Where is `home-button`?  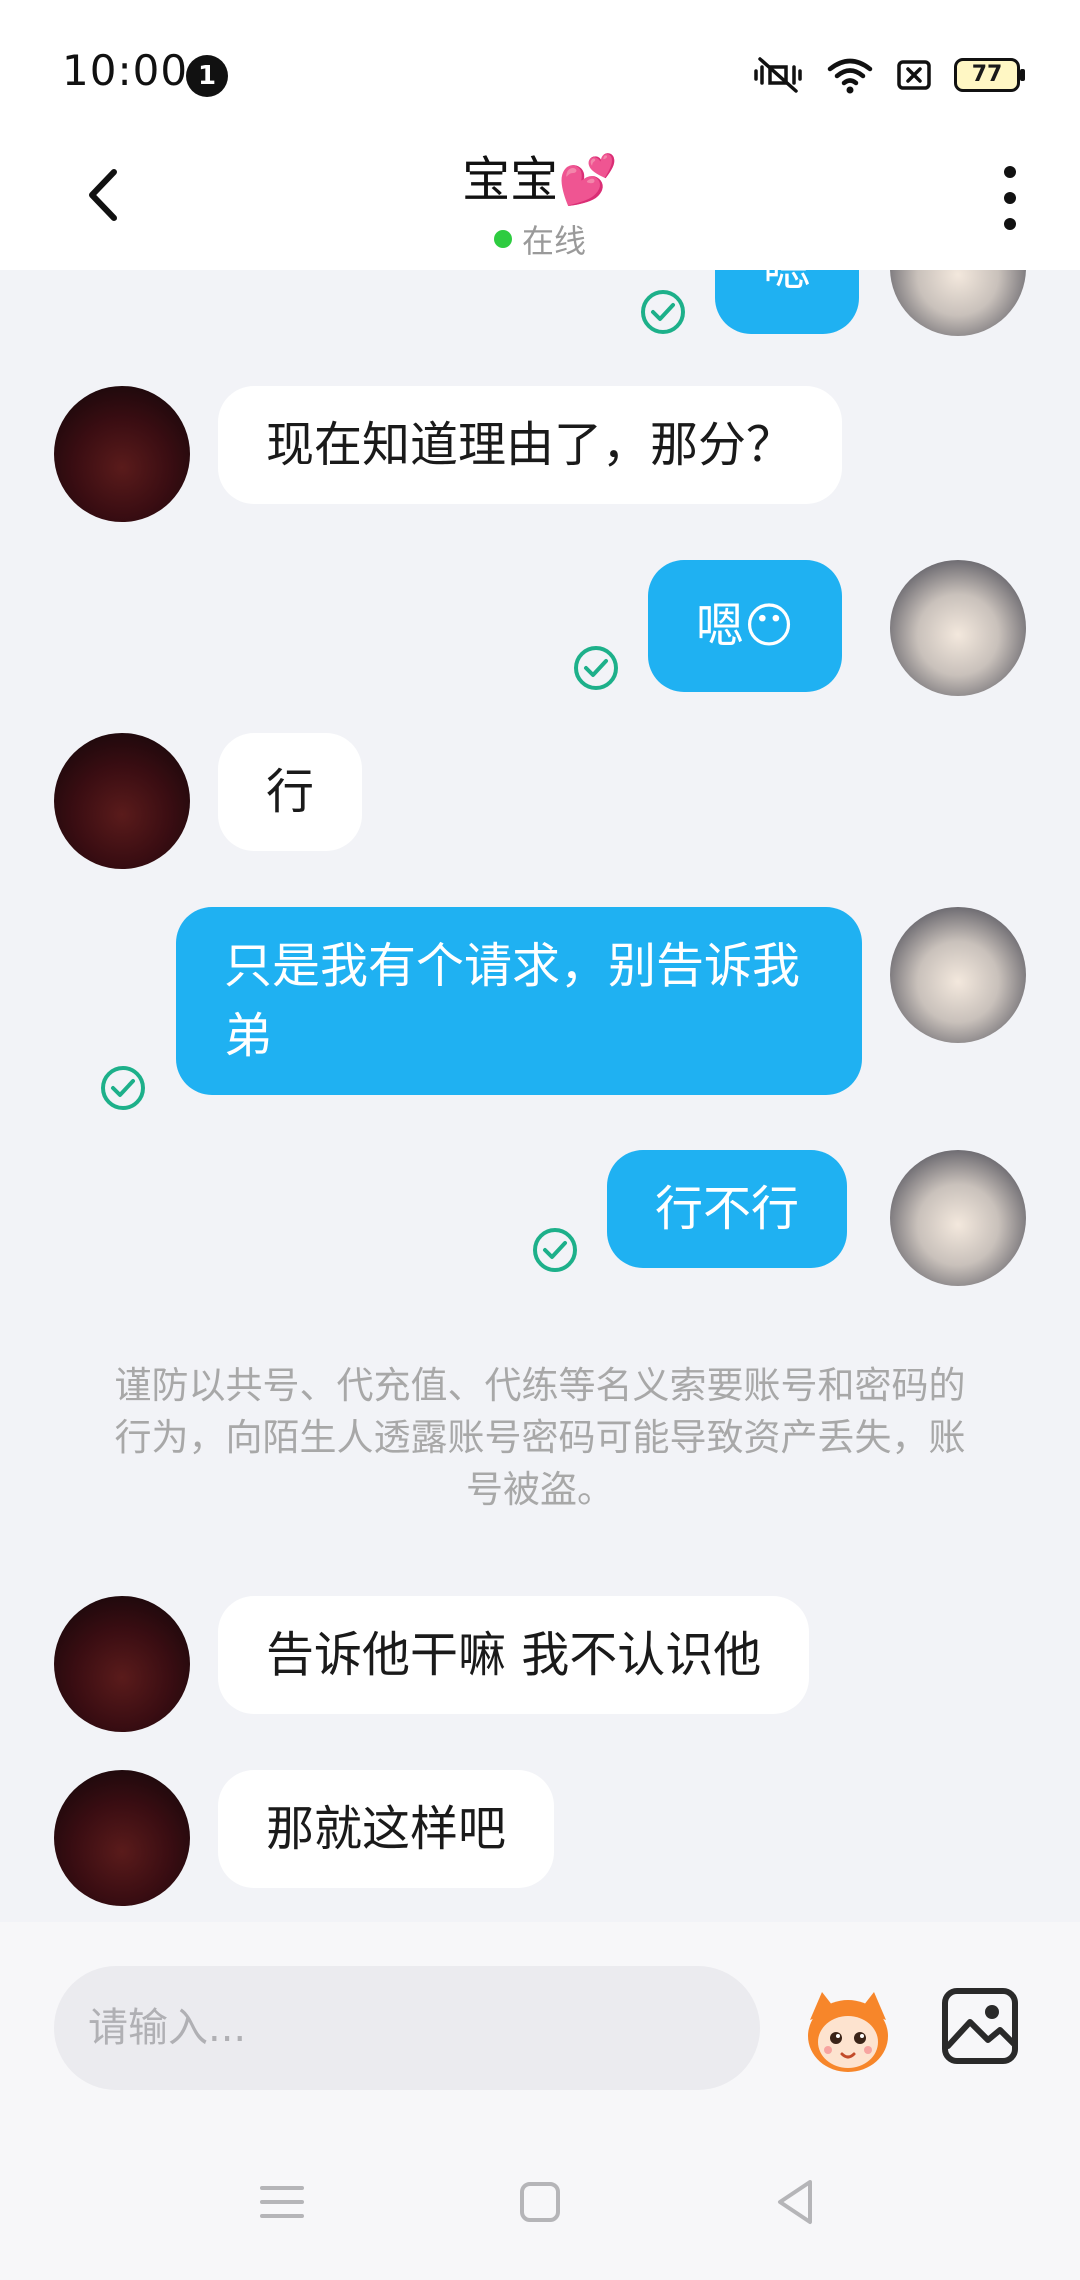 home-button is located at coordinates (540, 2202).